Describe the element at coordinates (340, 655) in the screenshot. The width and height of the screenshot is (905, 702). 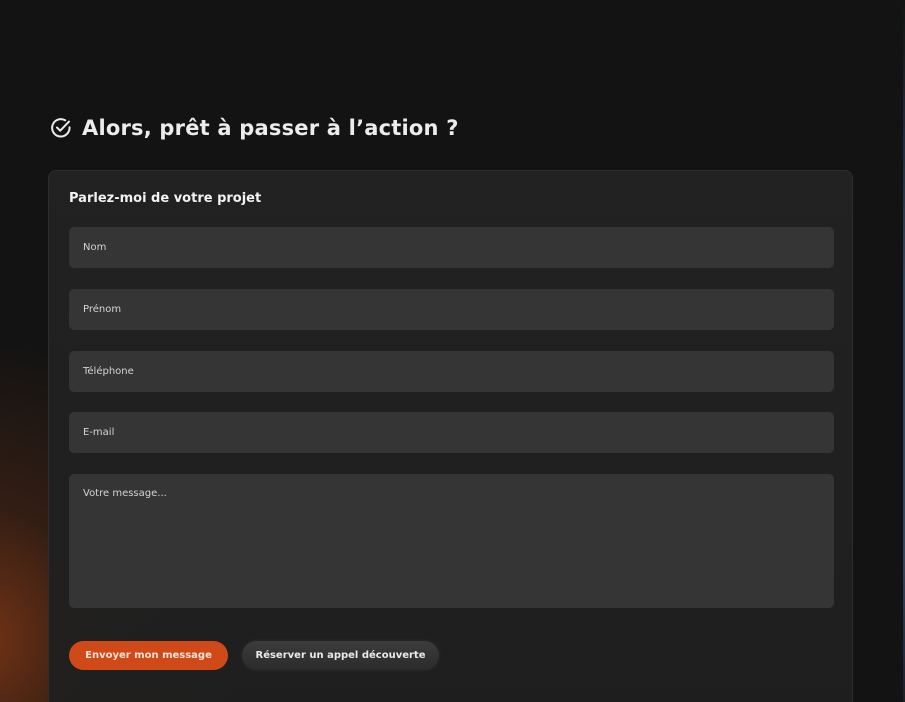
I see `book-call-button: Réserver un appel découverte` at that location.